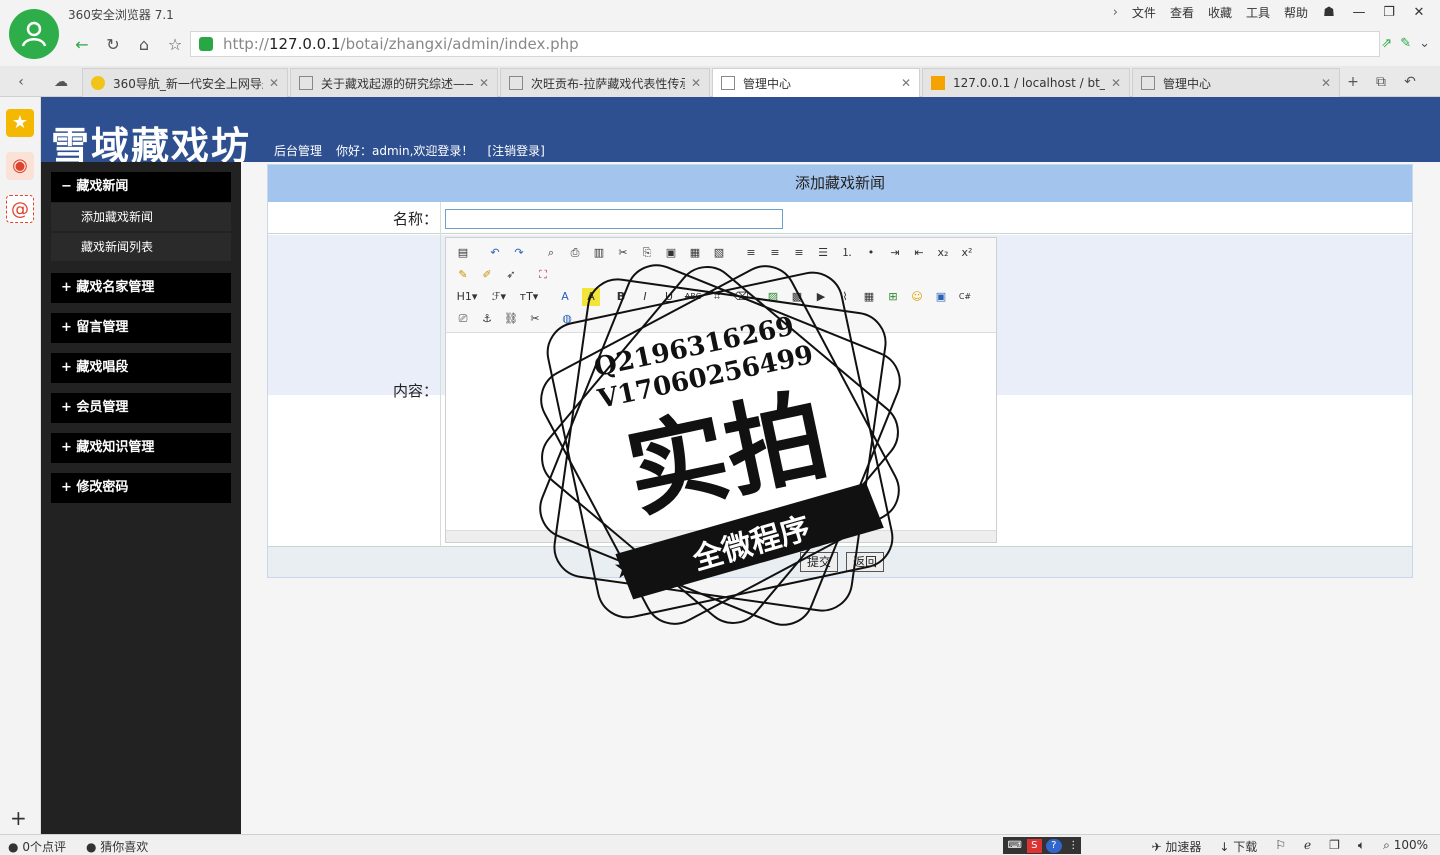 The width and height of the screenshot is (1440, 855). Describe the element at coordinates (941, 297) in the screenshot. I see `image-manager-icon: ▣` at that location.